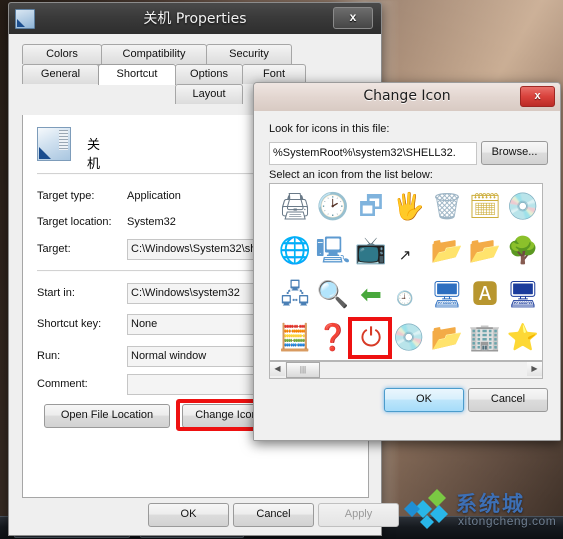 This screenshot has height=539, width=563. What do you see at coordinates (209, 74) in the screenshot?
I see `tab-options: Options` at bounding box center [209, 74].